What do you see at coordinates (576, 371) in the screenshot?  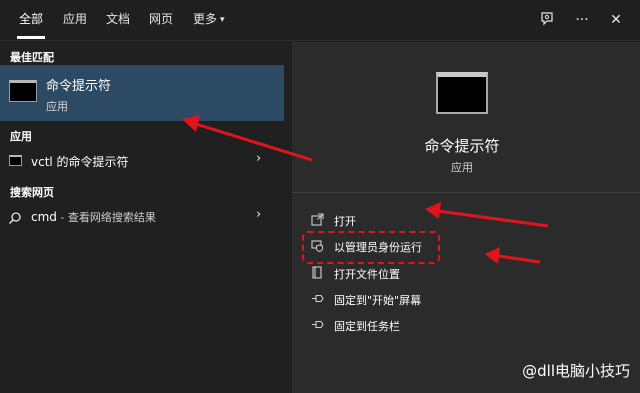 I see `watermark: @dll电脑小技巧` at bounding box center [576, 371].